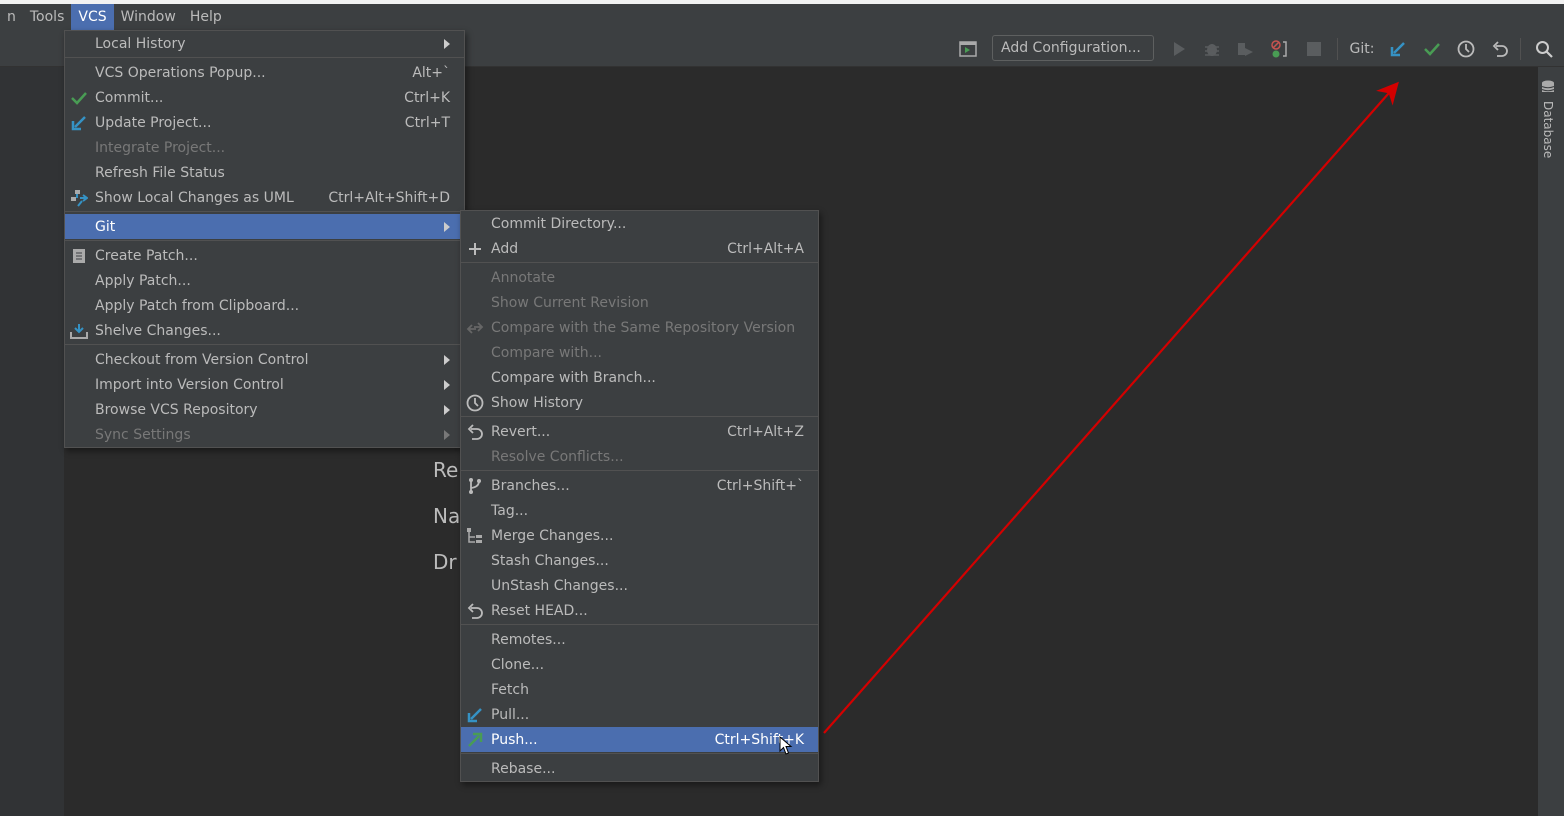 This screenshot has width=1564, height=816. What do you see at coordinates (148, 17) in the screenshot?
I see `menu-window: Window` at bounding box center [148, 17].